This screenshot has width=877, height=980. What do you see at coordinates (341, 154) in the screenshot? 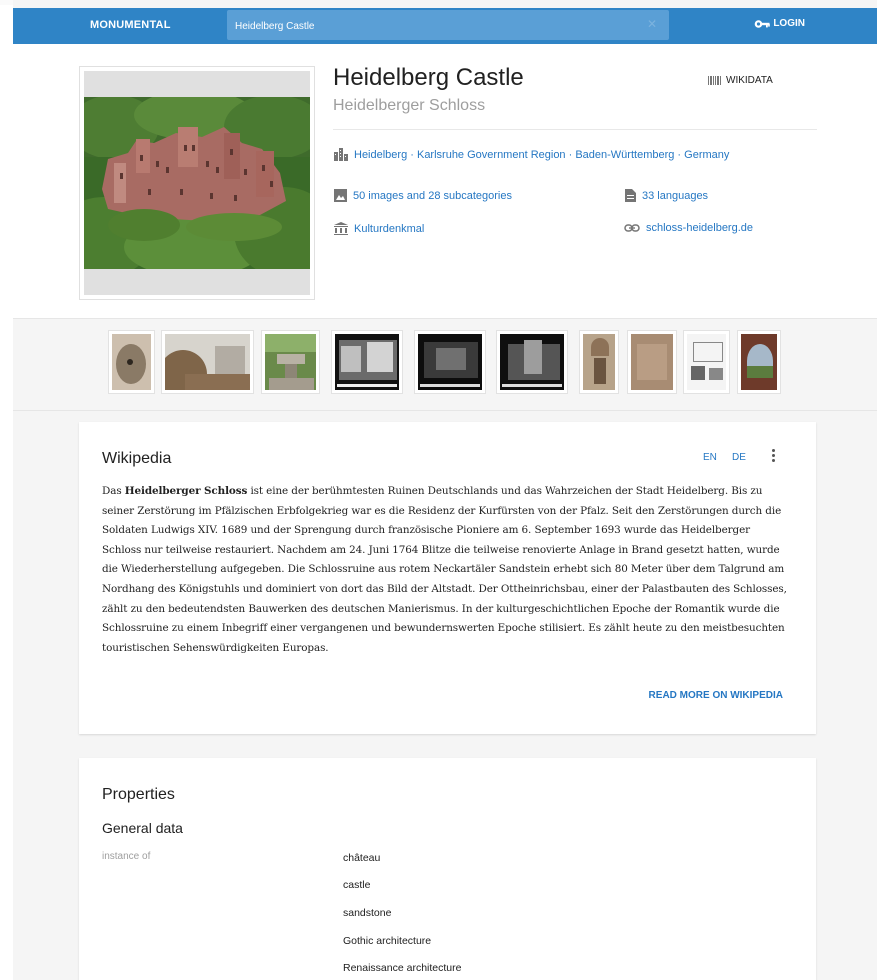
I see `city-icon` at bounding box center [341, 154].